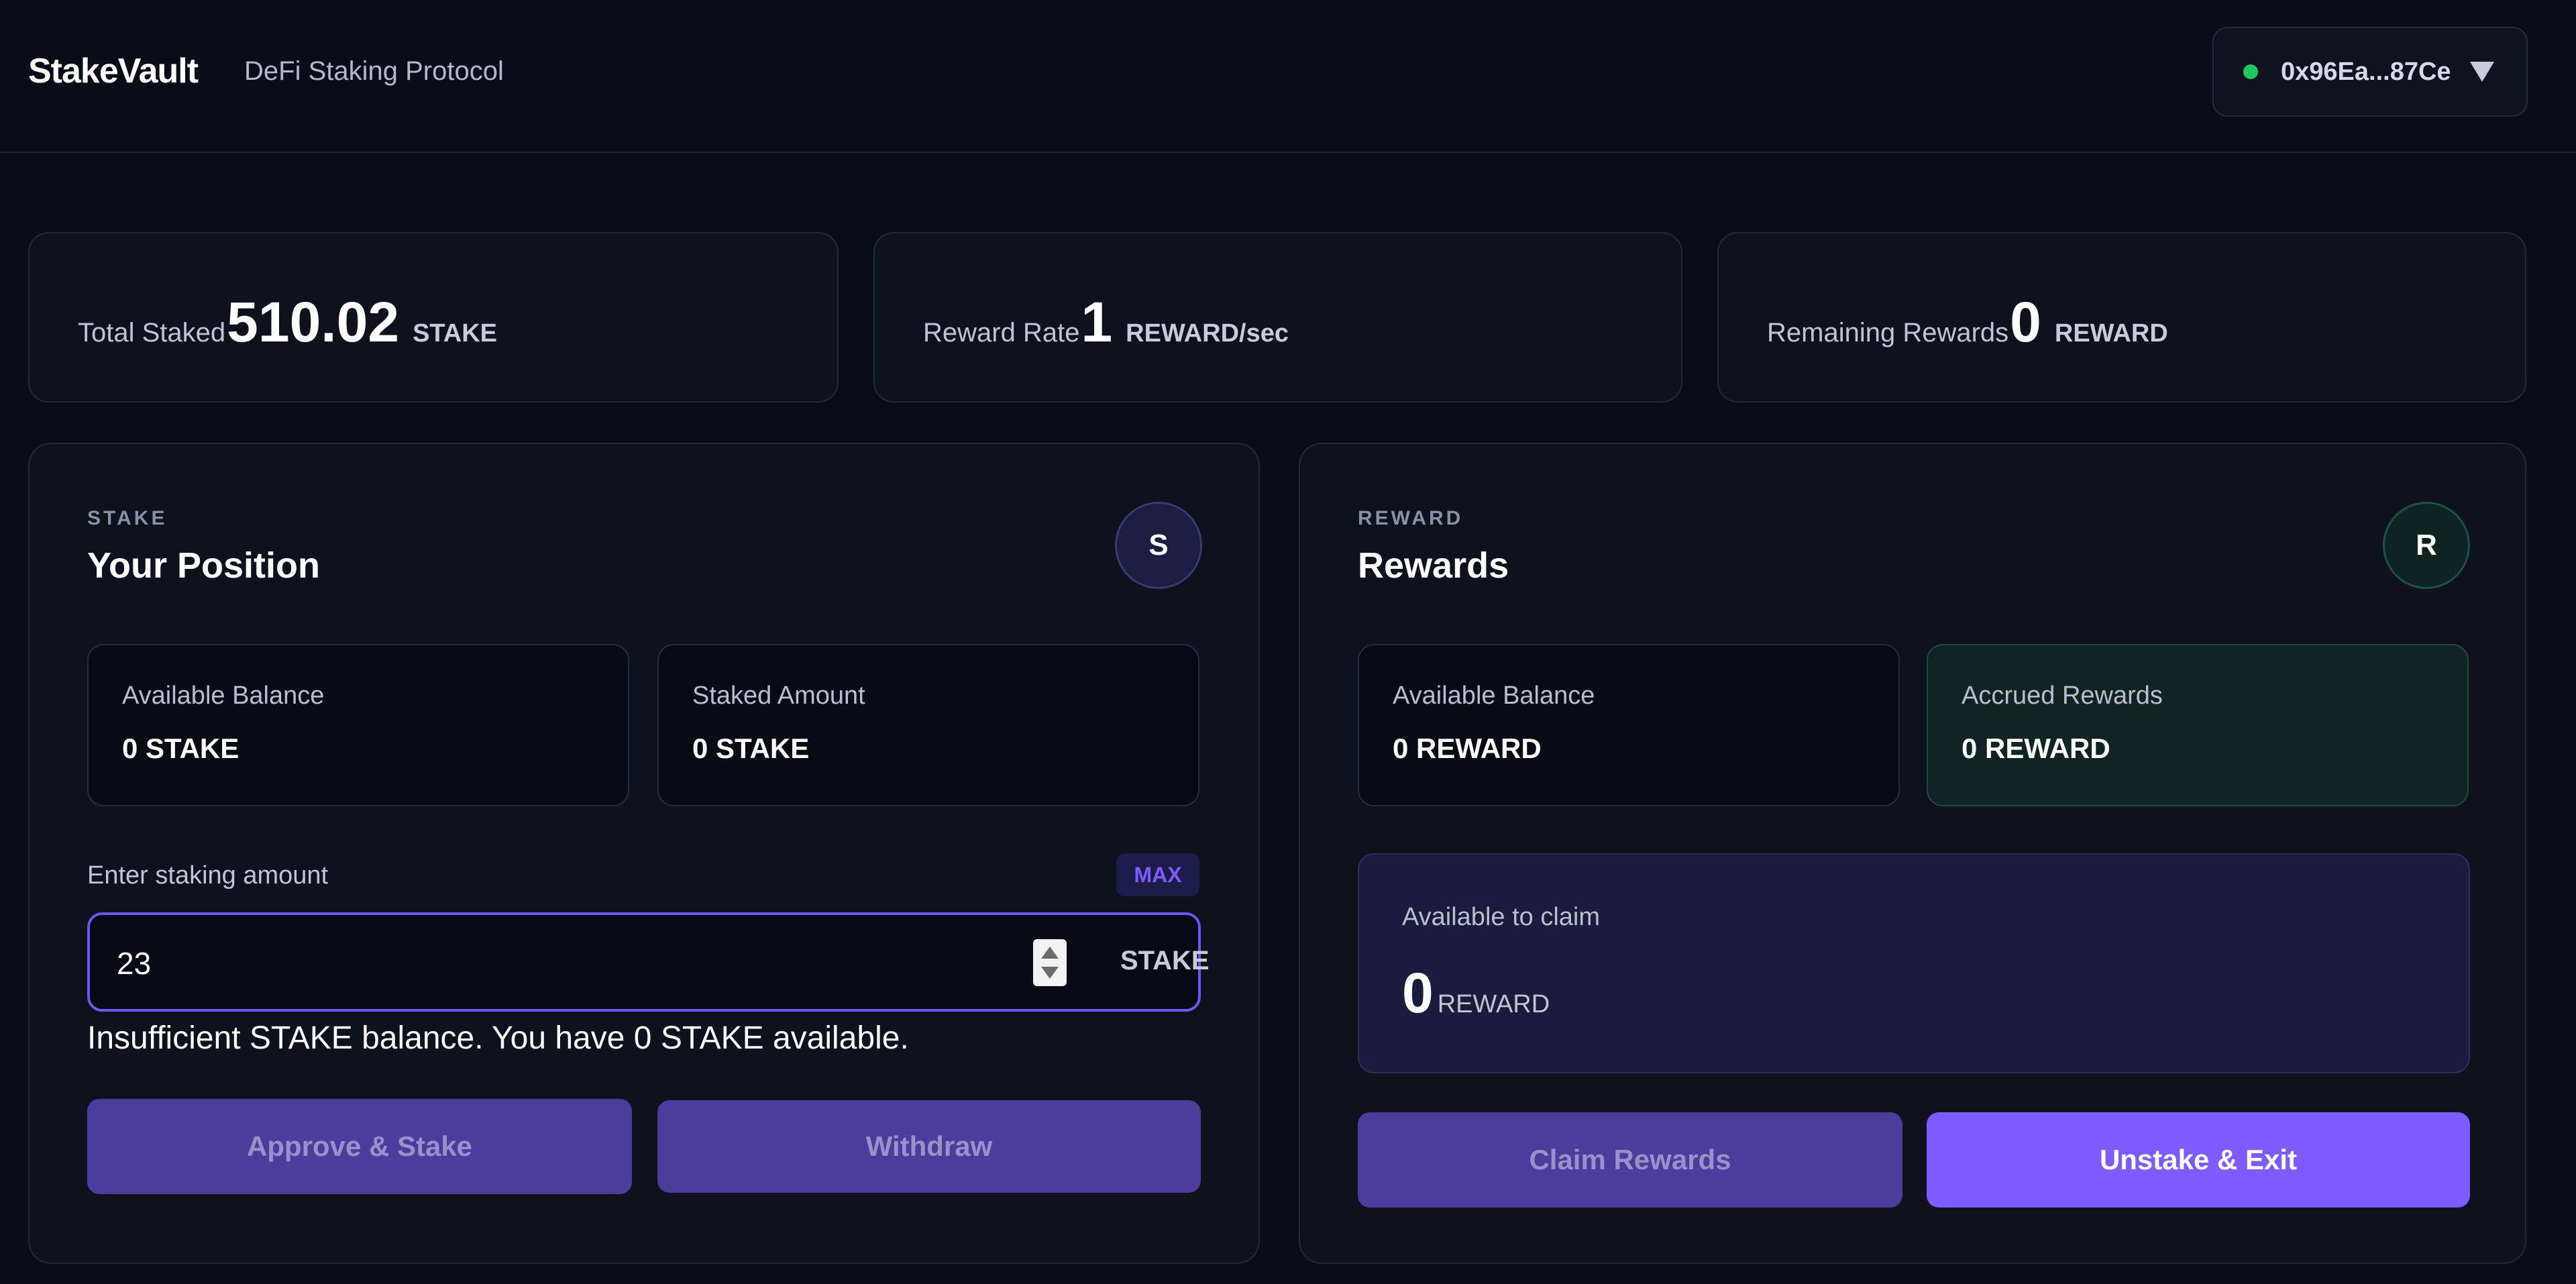 The height and width of the screenshot is (1284, 2576). What do you see at coordinates (203, 565) in the screenshot?
I see `panel-title: Your Position` at bounding box center [203, 565].